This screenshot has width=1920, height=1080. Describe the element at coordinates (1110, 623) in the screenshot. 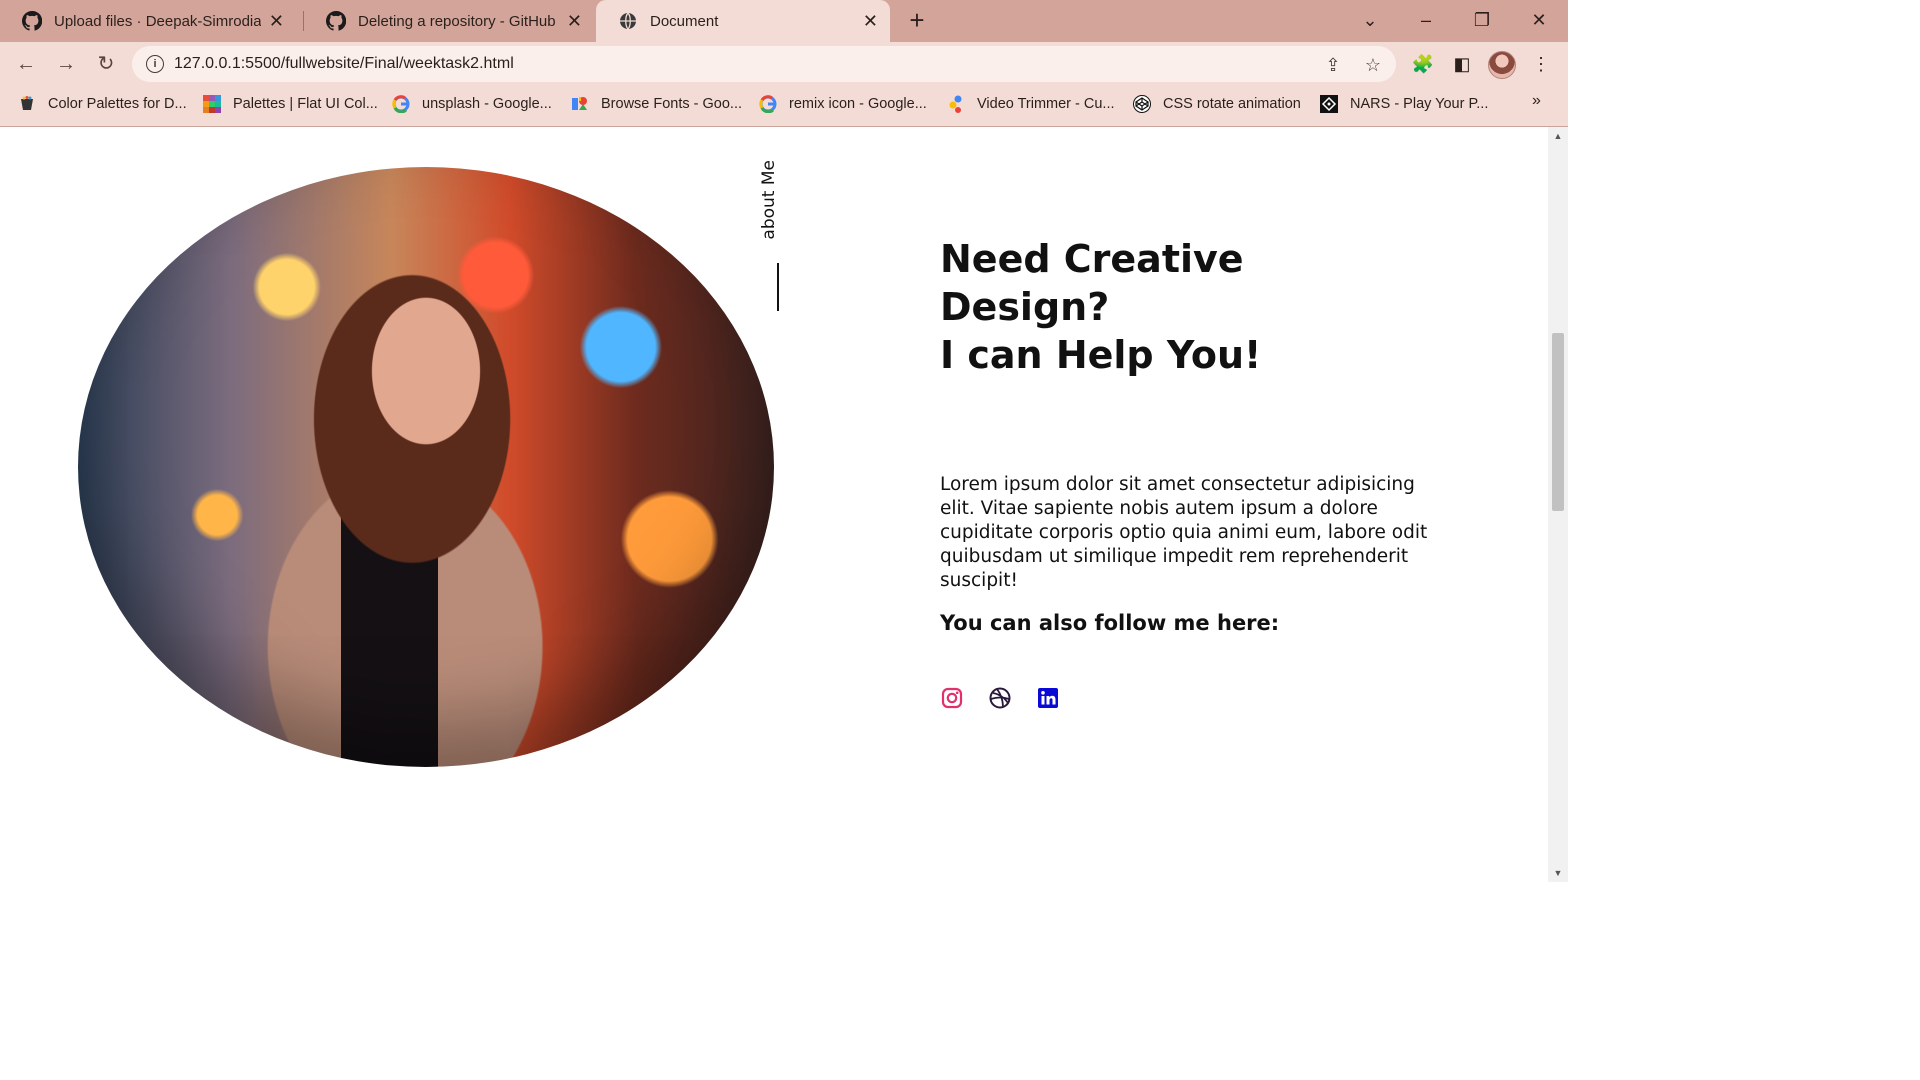

I see `follow-heading: You can also follow me here:` at that location.